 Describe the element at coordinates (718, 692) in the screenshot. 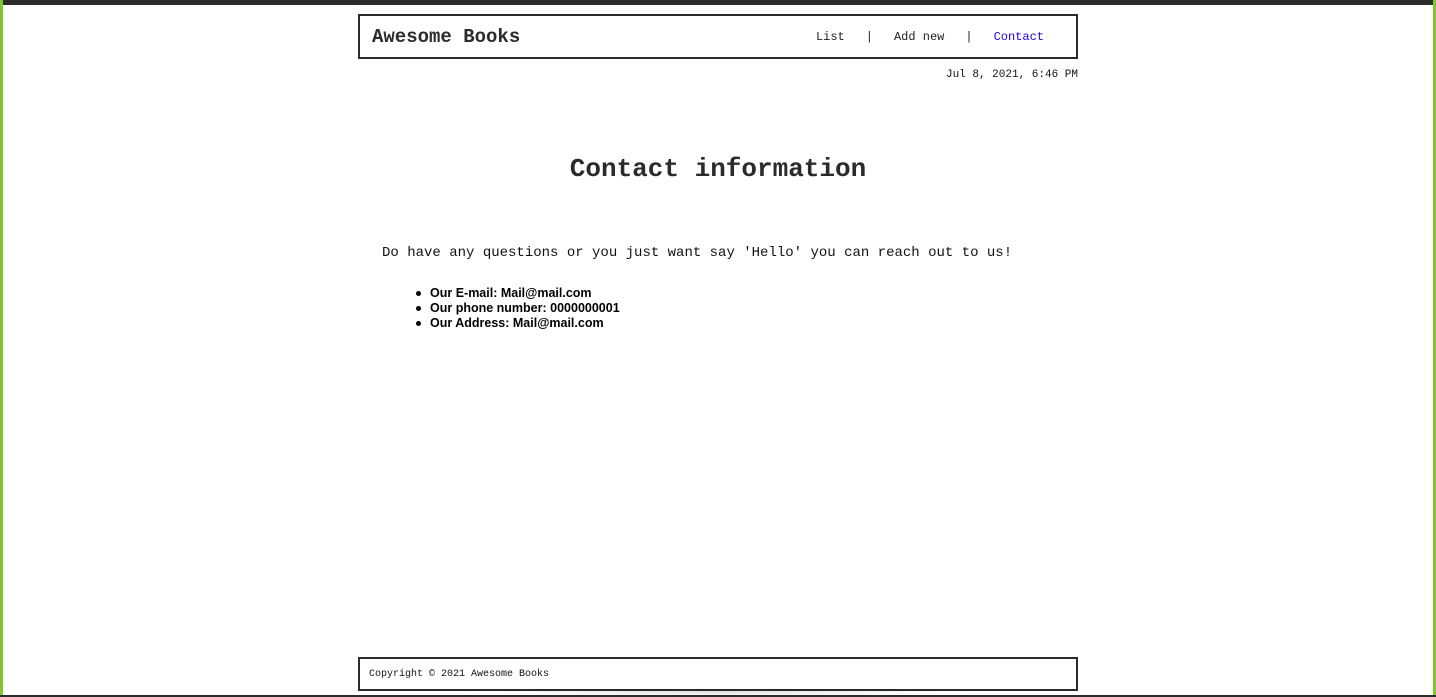

I see `scroll-shadow` at that location.